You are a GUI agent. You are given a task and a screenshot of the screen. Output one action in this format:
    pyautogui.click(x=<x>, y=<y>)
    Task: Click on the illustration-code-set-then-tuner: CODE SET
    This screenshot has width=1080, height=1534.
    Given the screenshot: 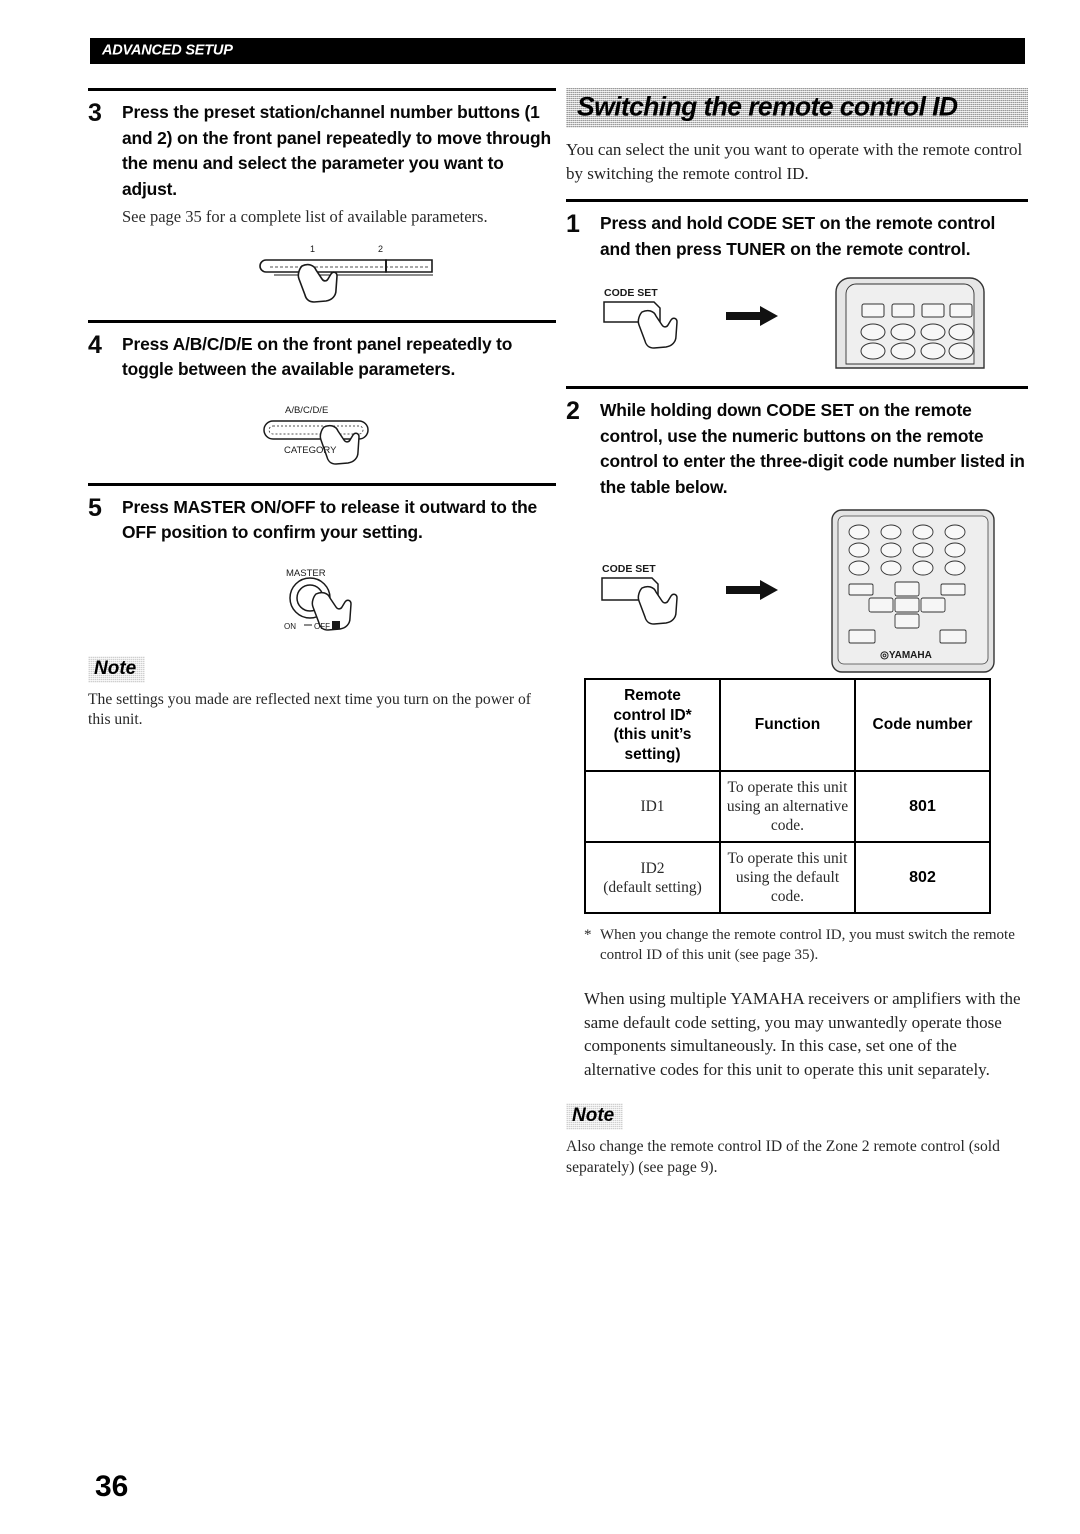 What is the action you would take?
    pyautogui.click(x=797, y=328)
    